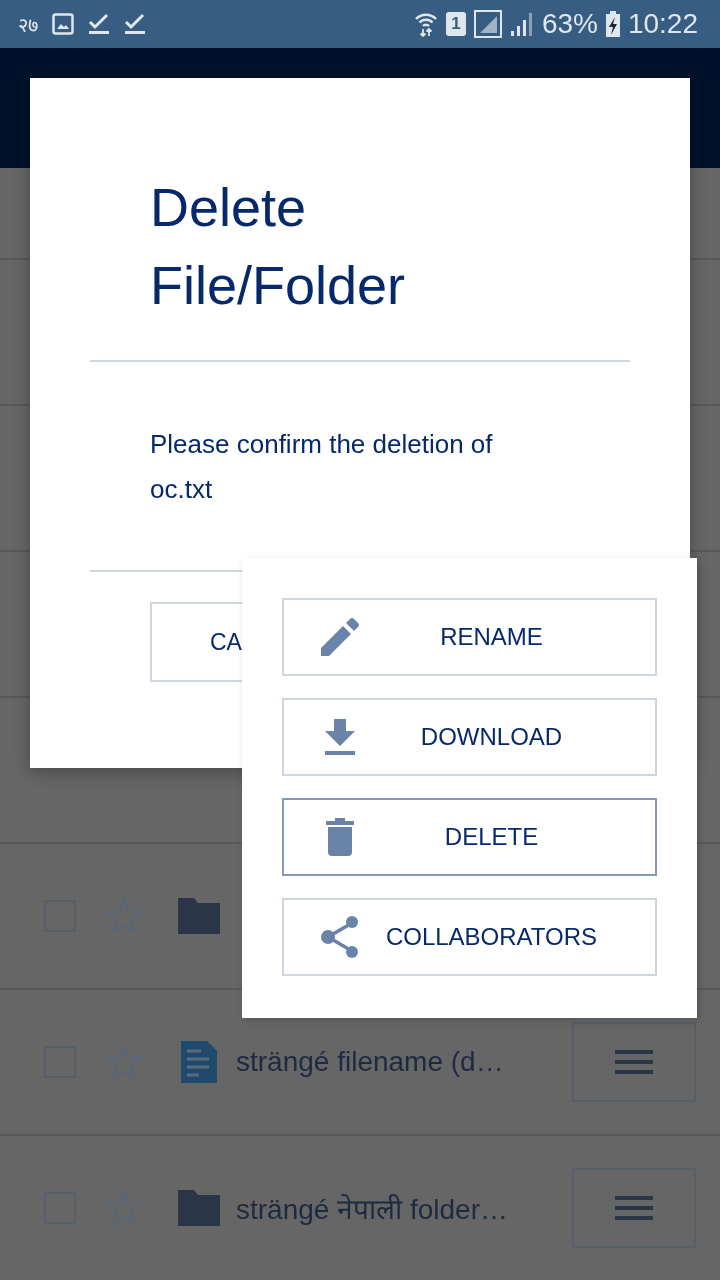  Describe the element at coordinates (28, 25) in the screenshot. I see `status-date: २७` at that location.